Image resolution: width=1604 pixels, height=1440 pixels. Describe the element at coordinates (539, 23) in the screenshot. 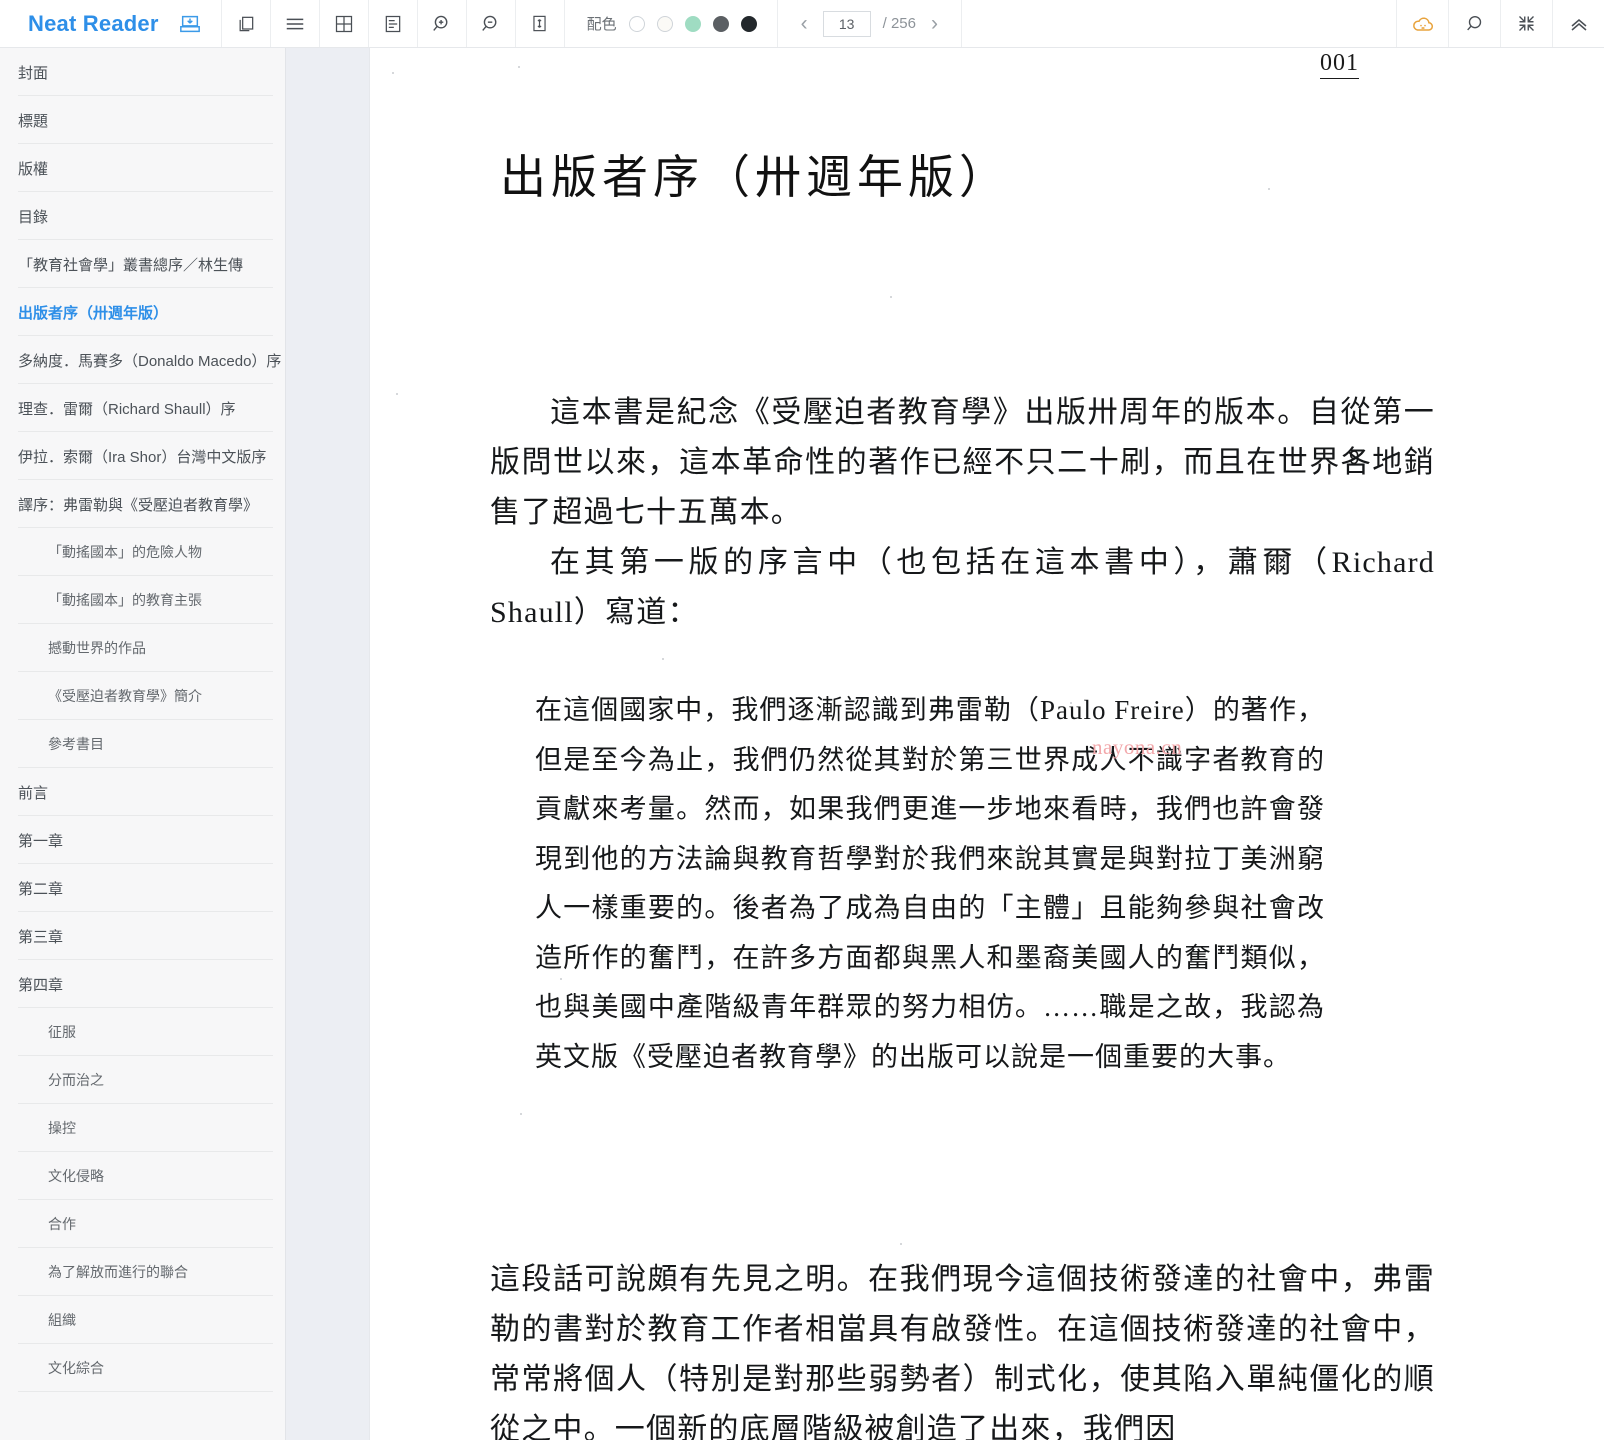

I see `fit-height-icon` at that location.